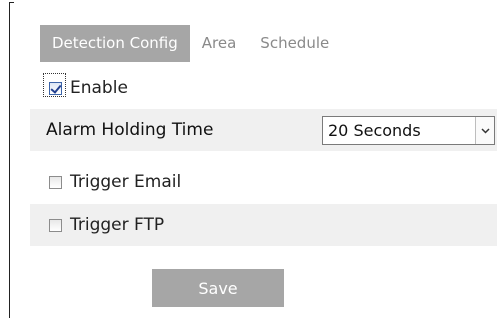 The width and height of the screenshot is (497, 318). Describe the element at coordinates (263, 88) in the screenshot. I see `enable-row: Enable` at that location.